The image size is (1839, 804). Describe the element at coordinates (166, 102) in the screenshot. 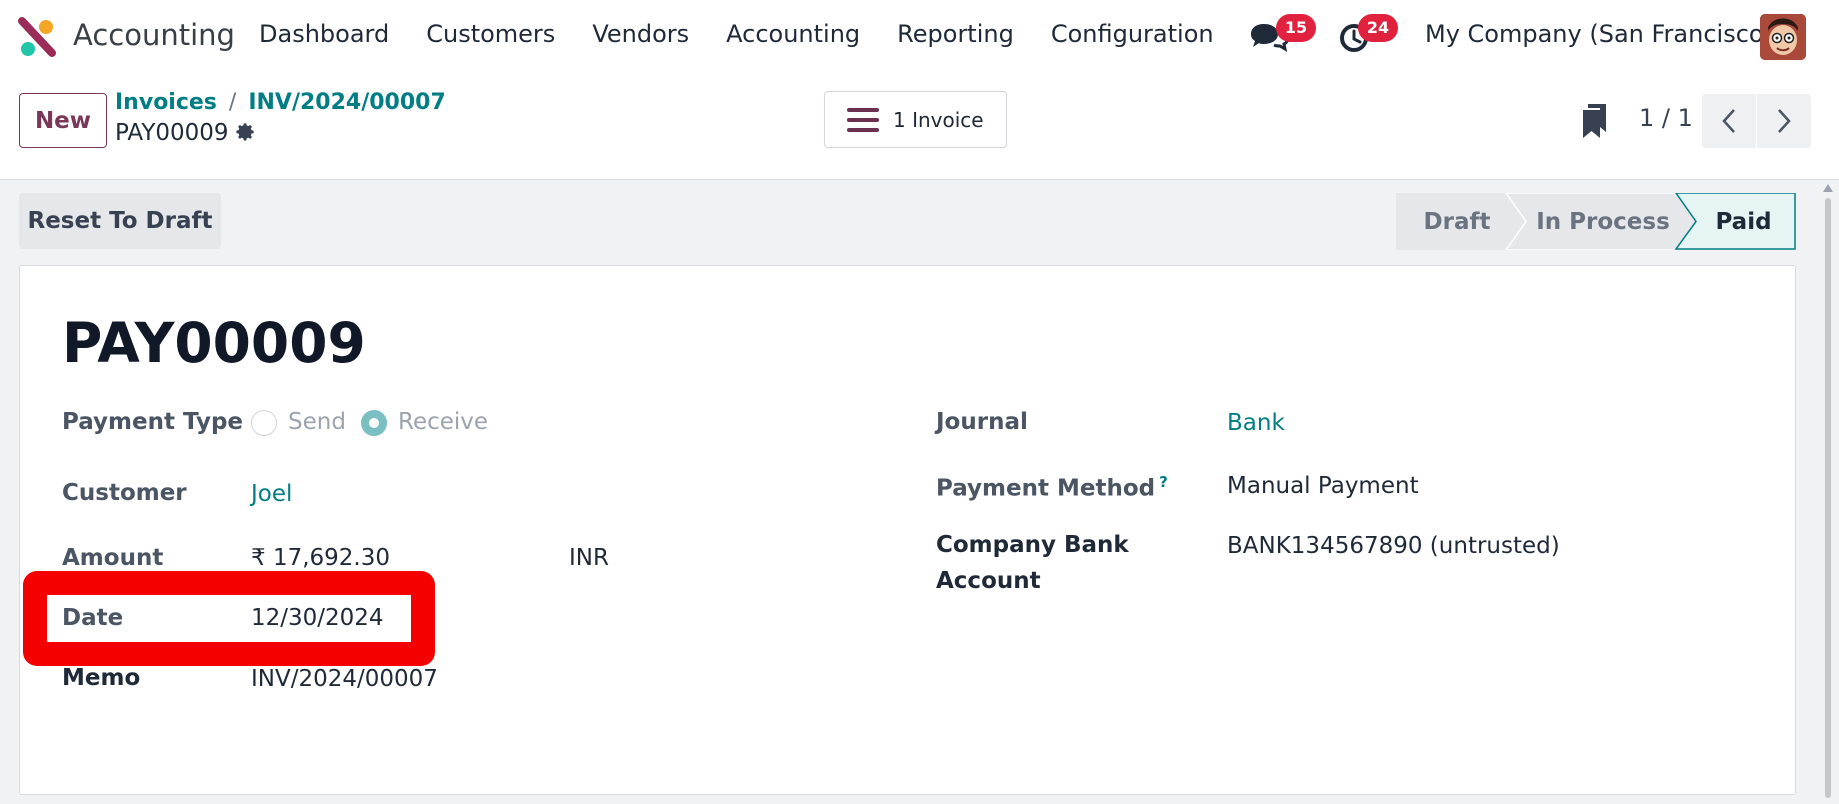

I see `breadcrumb-invoices: Invoices` at that location.